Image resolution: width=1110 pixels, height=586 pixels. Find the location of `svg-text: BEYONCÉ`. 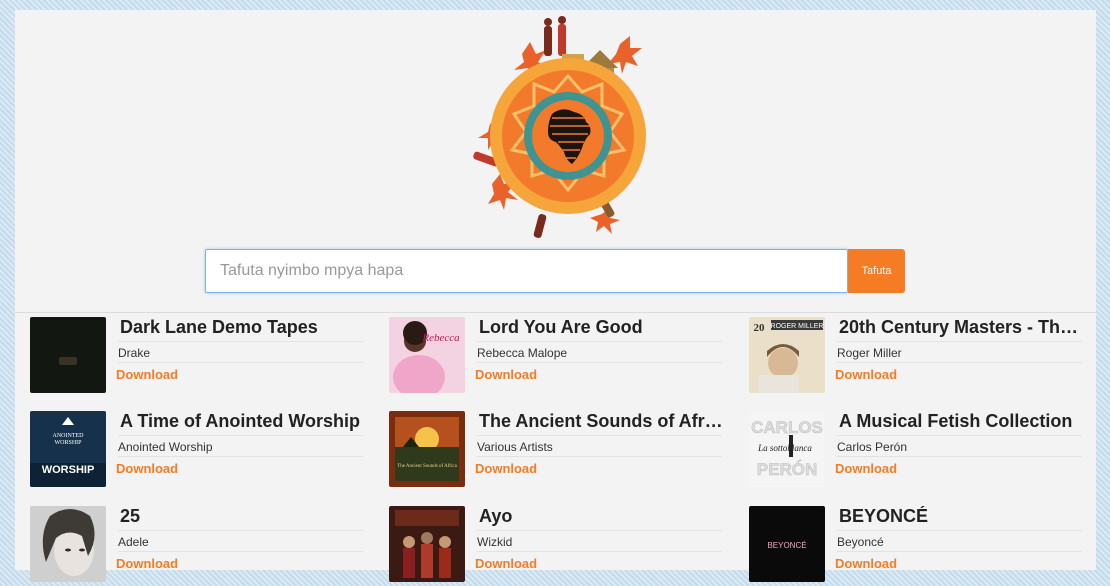

svg-text: BEYONCÉ is located at coordinates (786, 545).